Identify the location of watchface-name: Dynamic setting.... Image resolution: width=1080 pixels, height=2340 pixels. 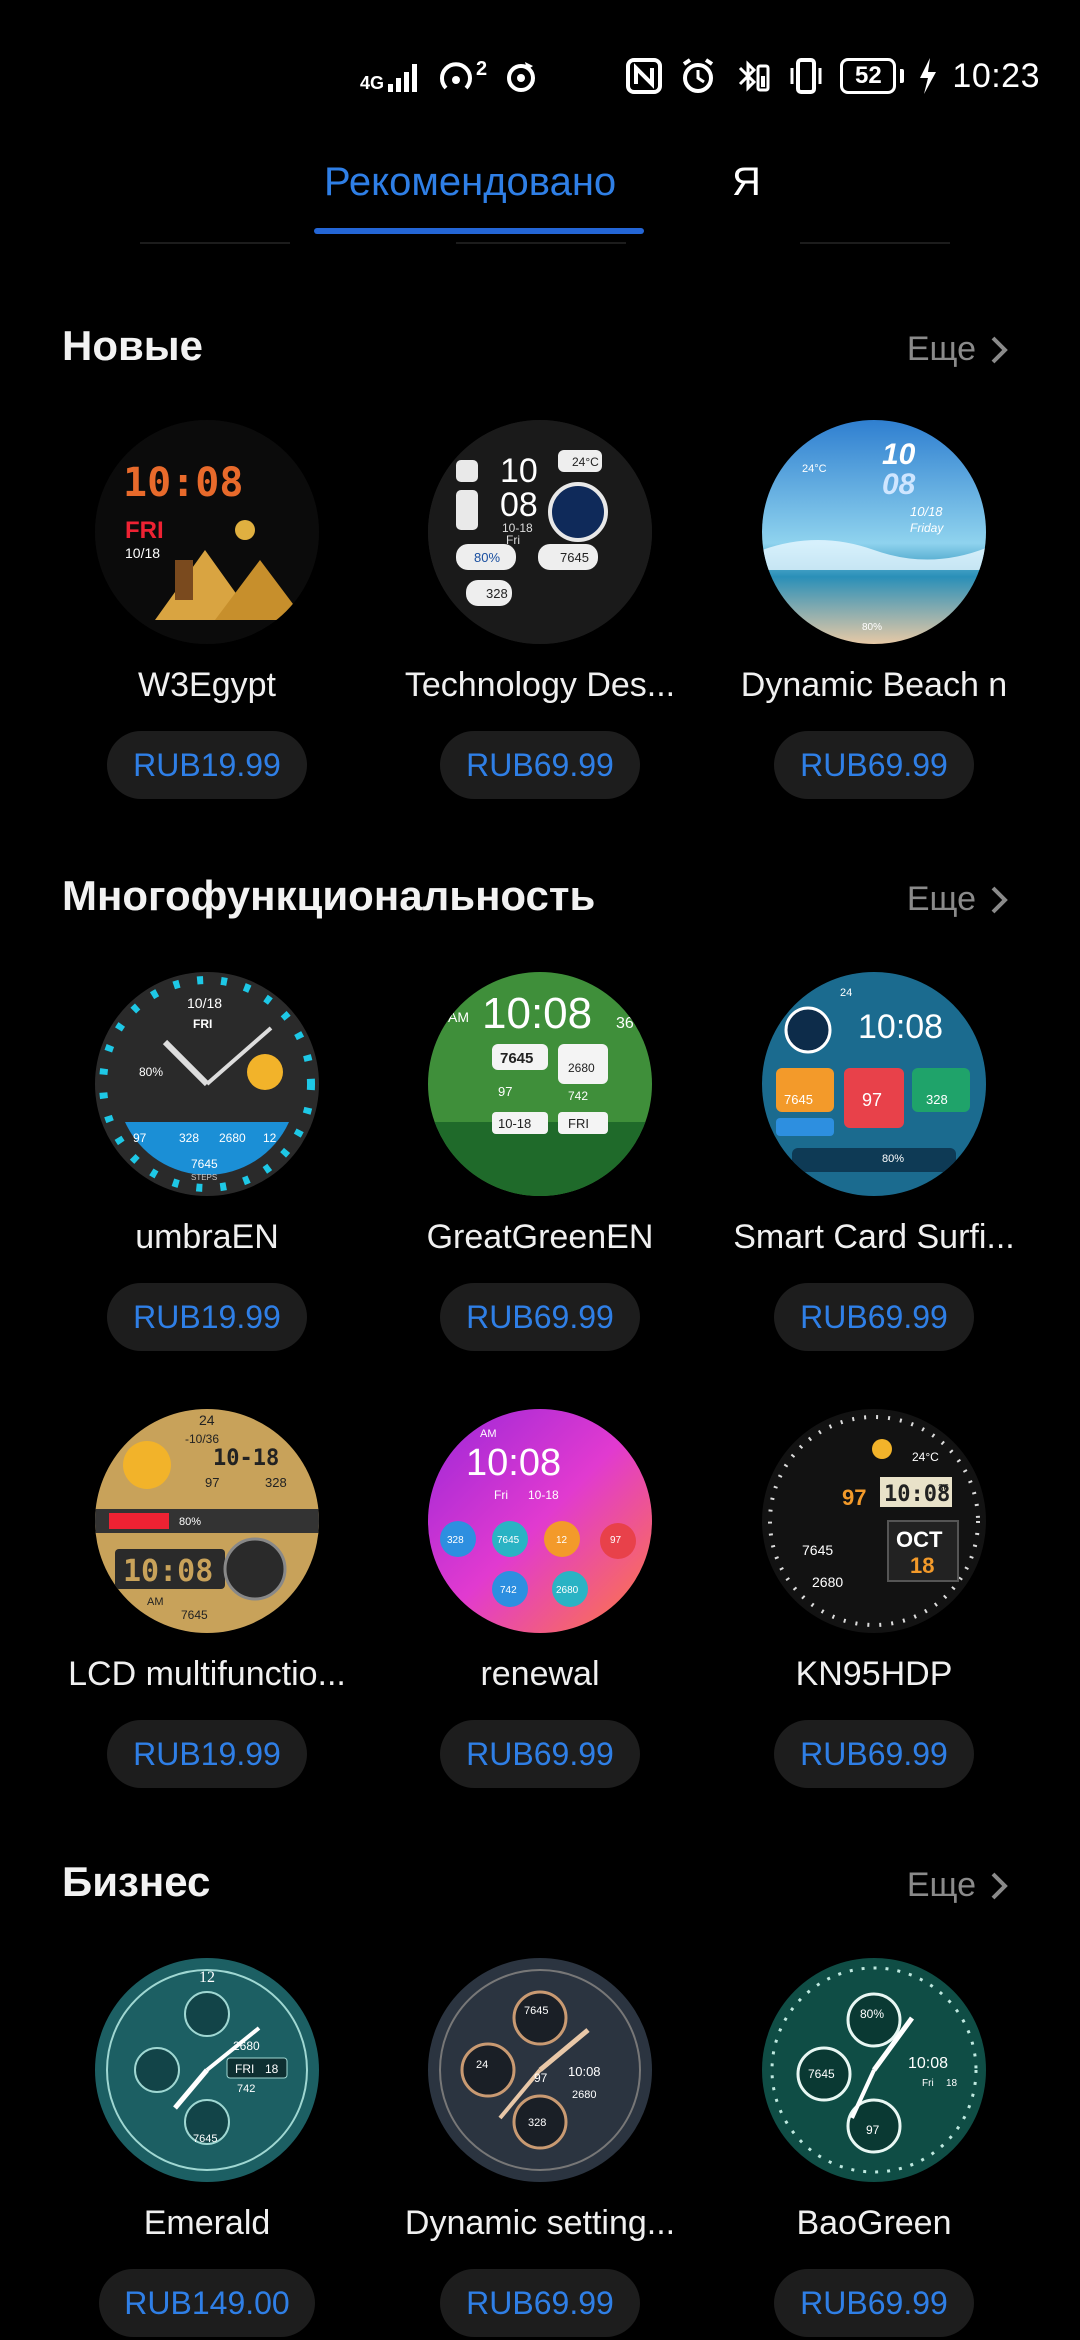
(540, 2223).